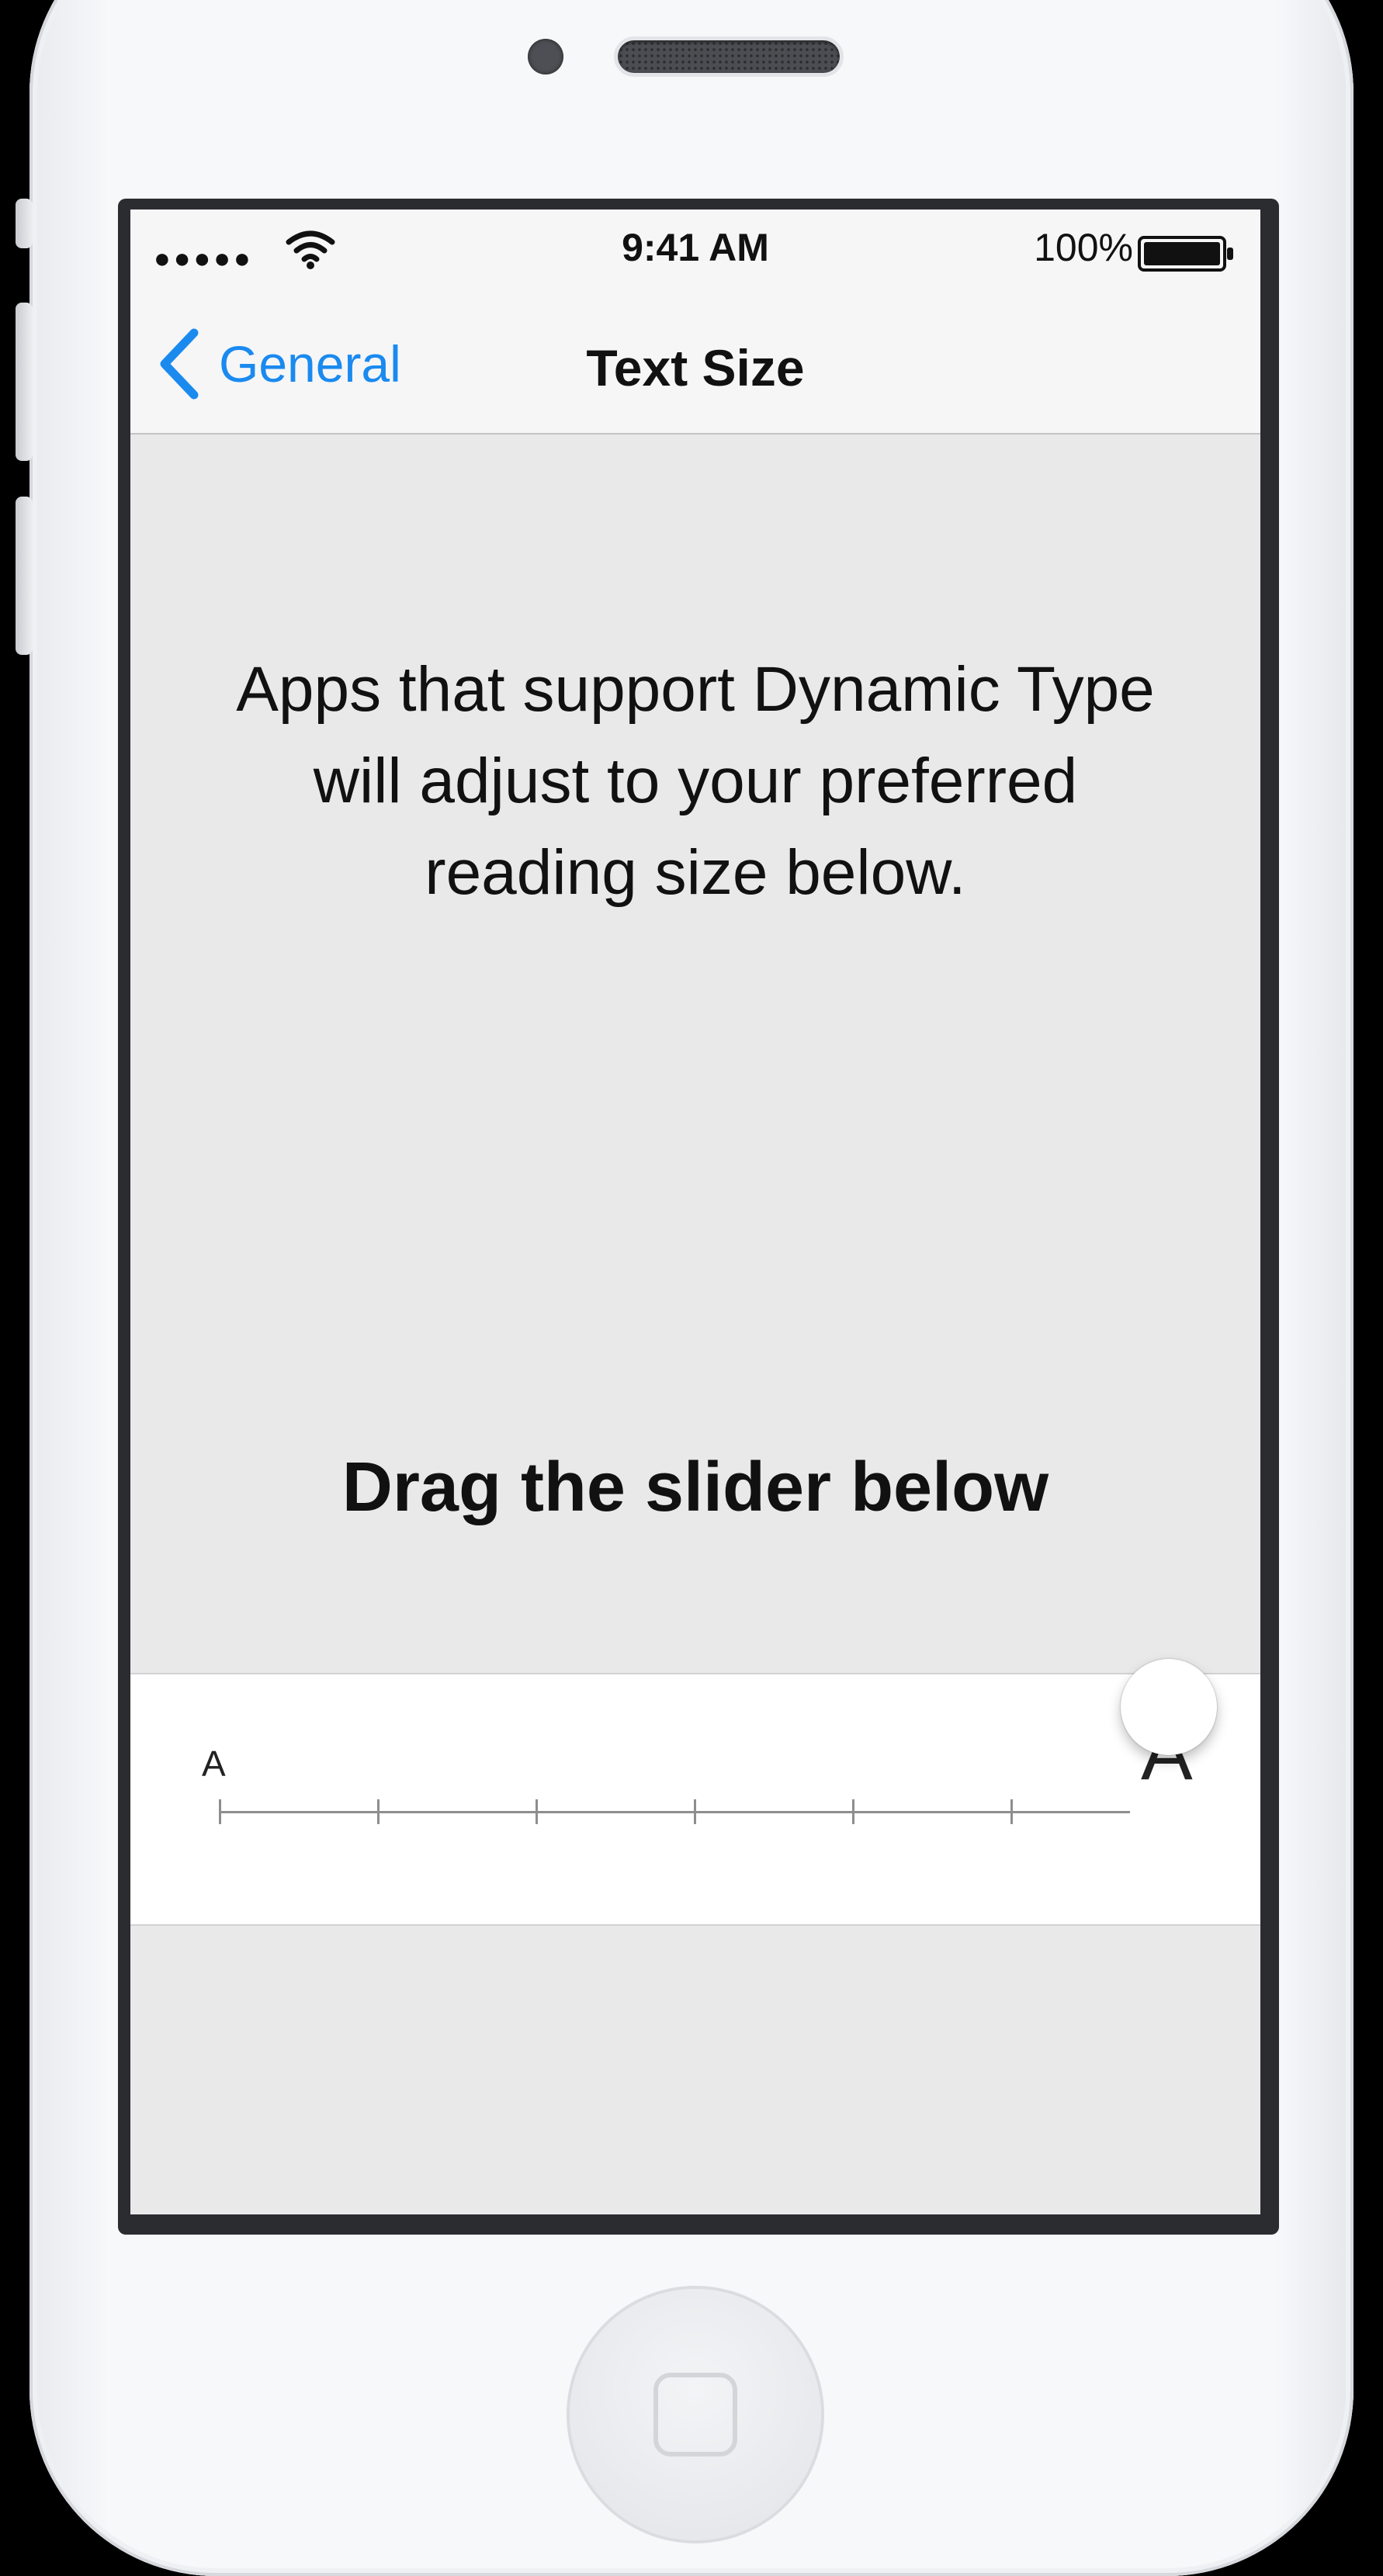 The height and width of the screenshot is (2576, 1383). I want to click on status-bar: ●●●●● 9:41 AM 100%, so click(695, 252).